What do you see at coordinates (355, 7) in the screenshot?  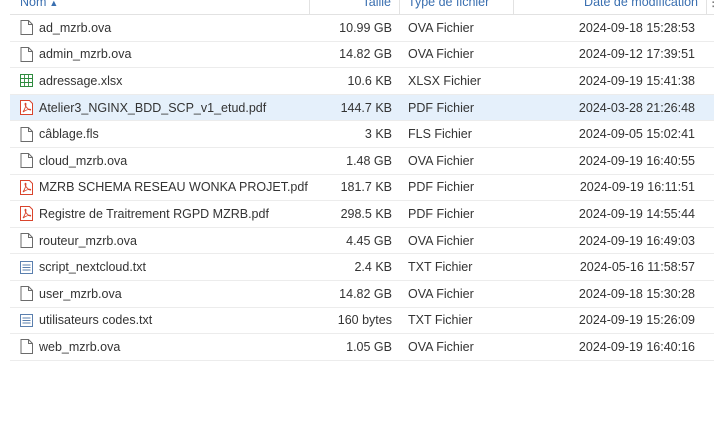 I see `column-header-size: Taille` at bounding box center [355, 7].